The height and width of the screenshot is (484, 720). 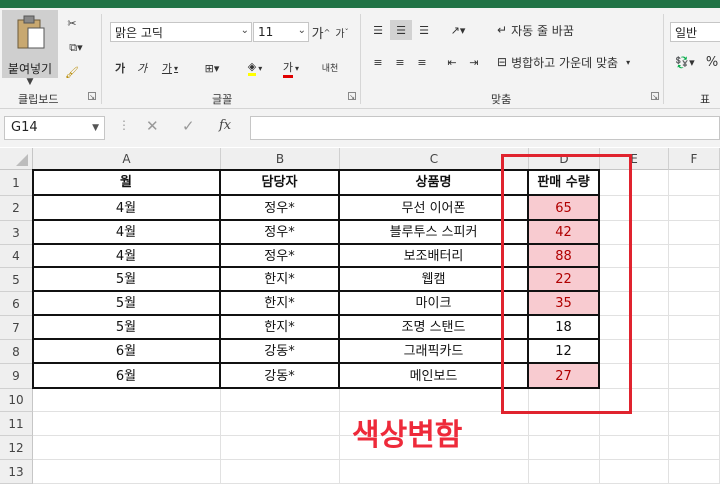 What do you see at coordinates (127, 159) in the screenshot?
I see `column-header-a: A` at bounding box center [127, 159].